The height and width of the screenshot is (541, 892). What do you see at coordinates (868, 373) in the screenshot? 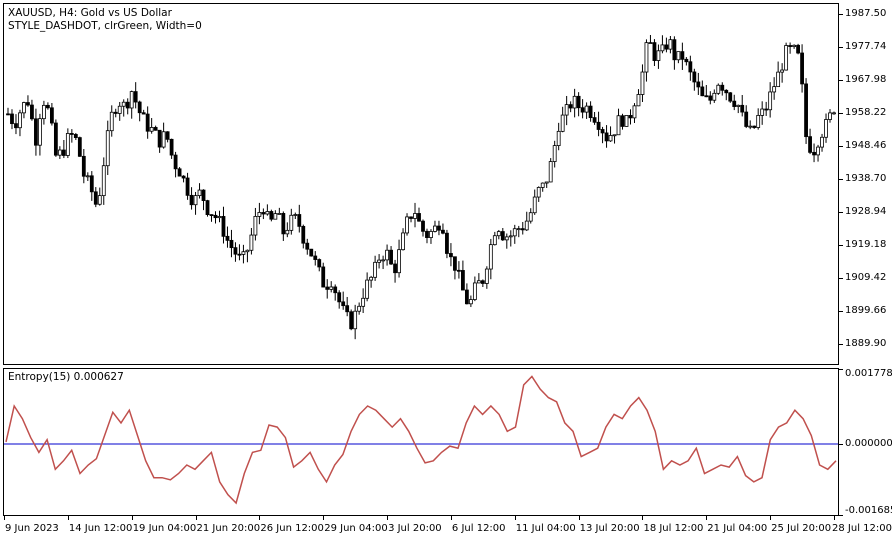
I see `indicator-tick-label: 0.001778` at bounding box center [868, 373].